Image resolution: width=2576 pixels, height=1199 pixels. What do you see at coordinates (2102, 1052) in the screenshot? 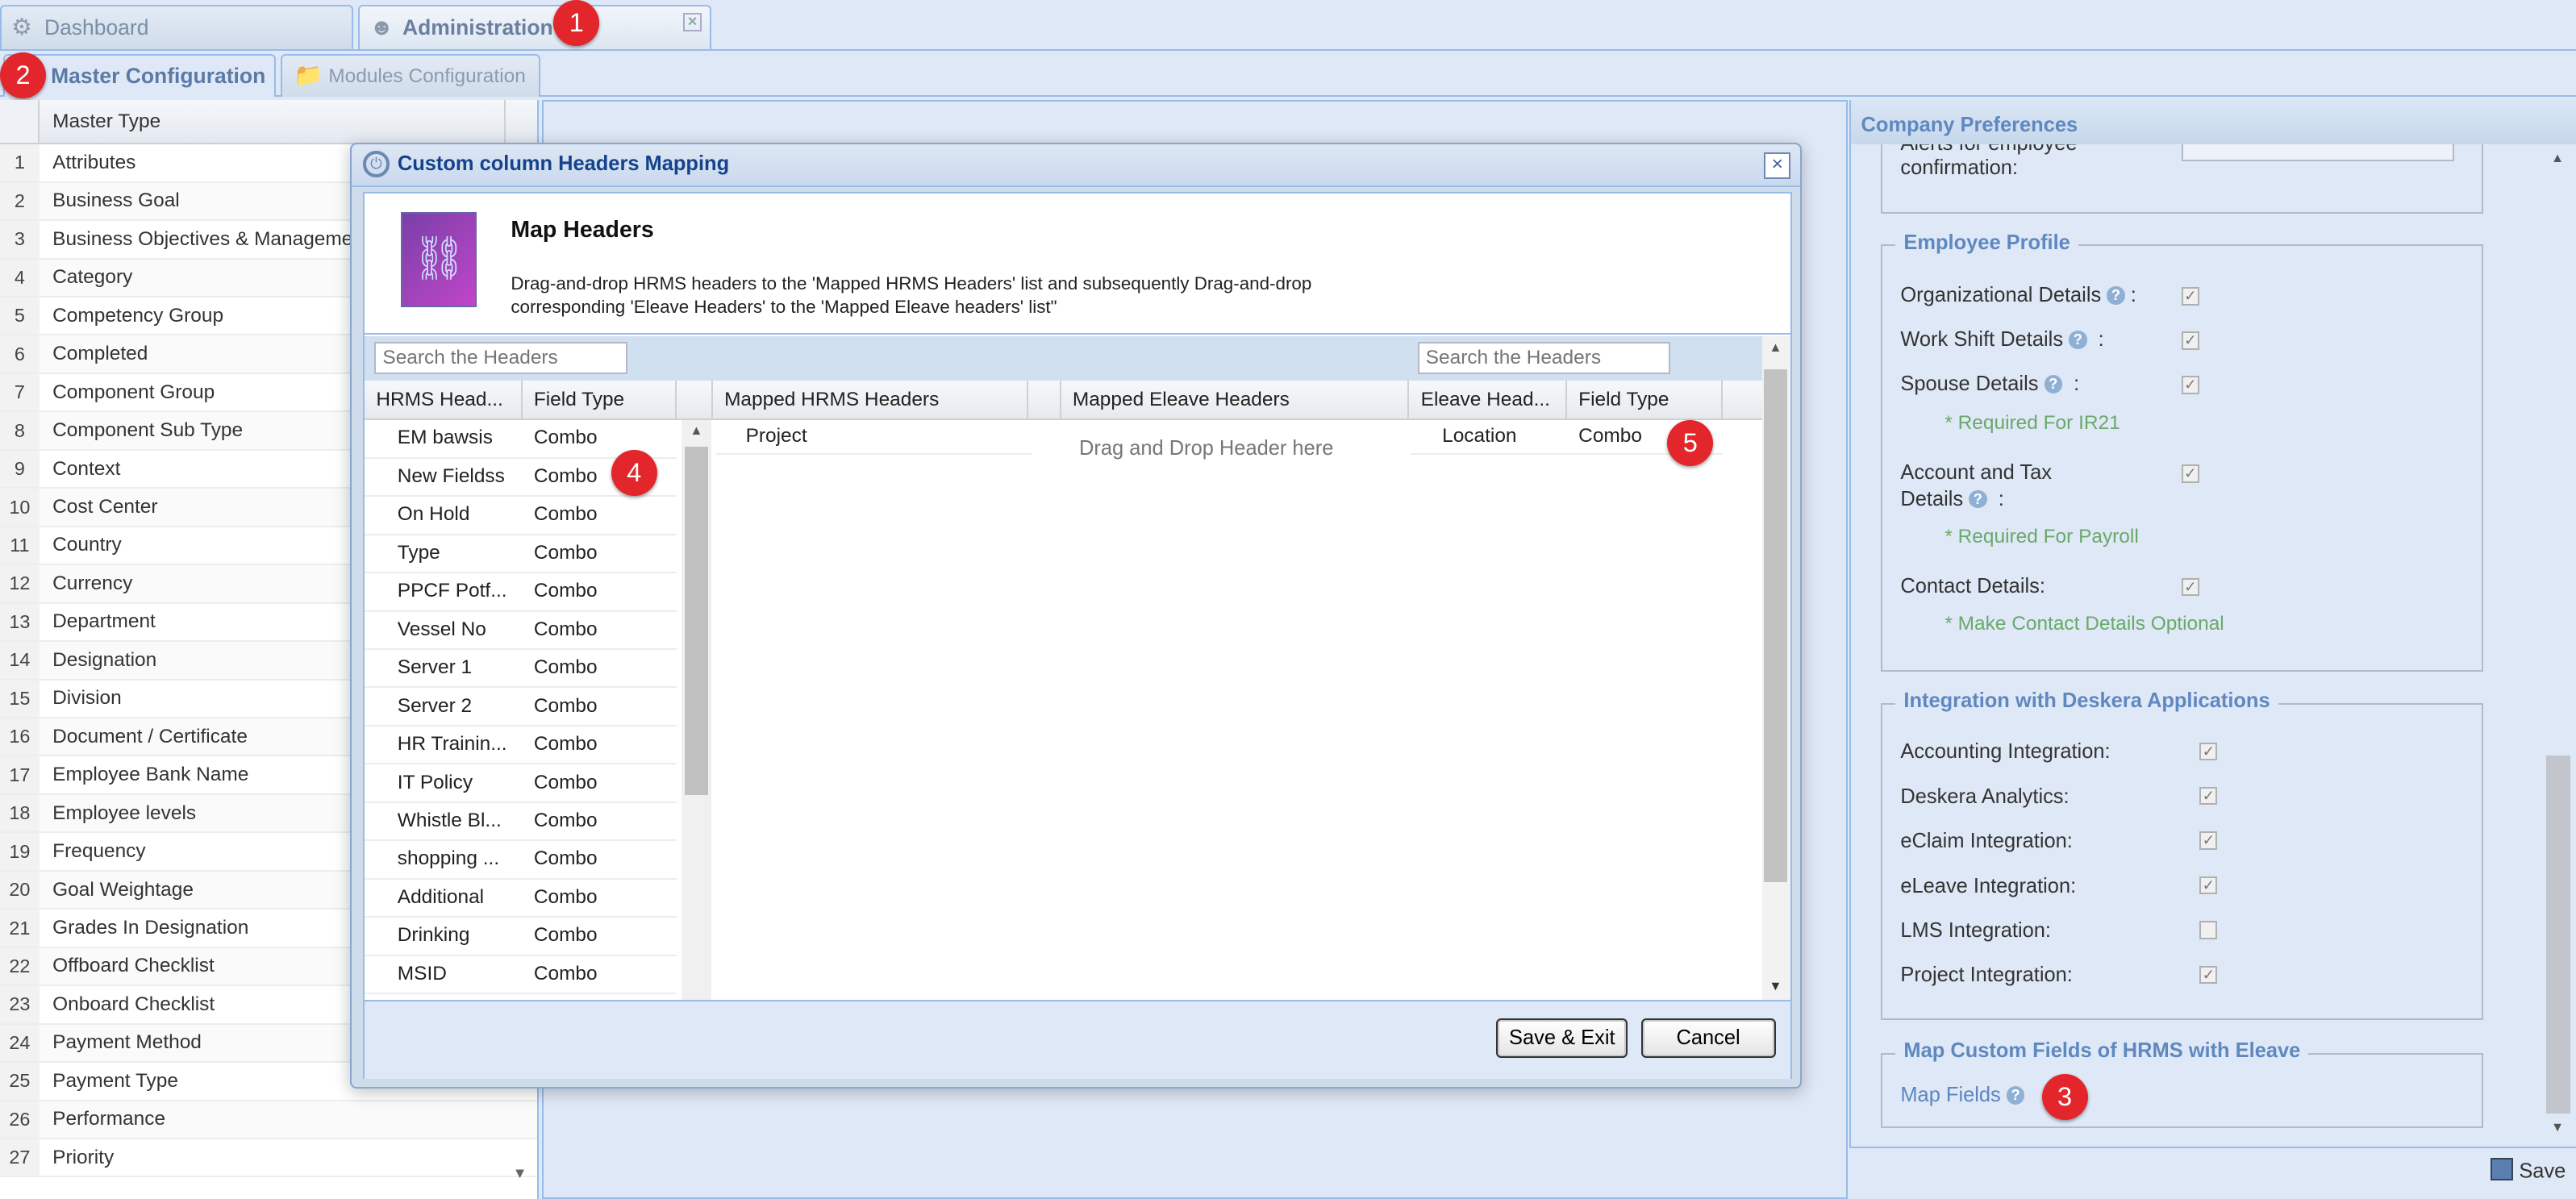
I see `map-custom-legend: Map Custom Fields of HRMS with Eleave` at bounding box center [2102, 1052].